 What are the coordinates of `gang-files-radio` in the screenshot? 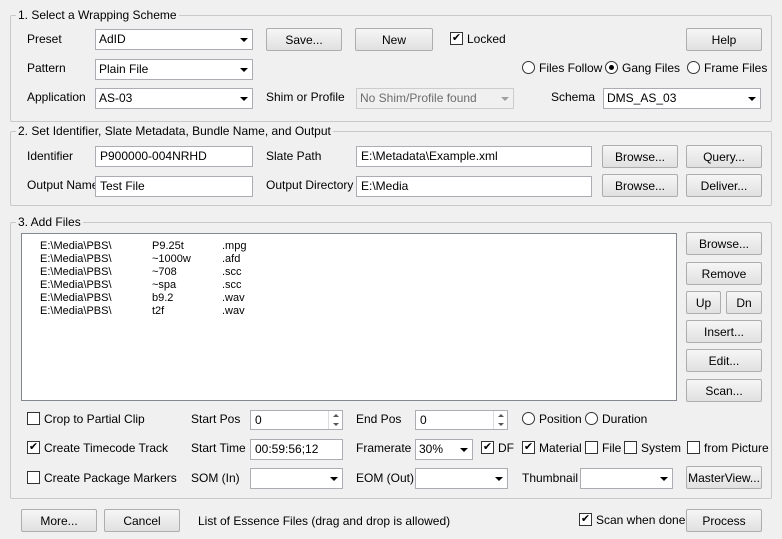 It's located at (611, 67).